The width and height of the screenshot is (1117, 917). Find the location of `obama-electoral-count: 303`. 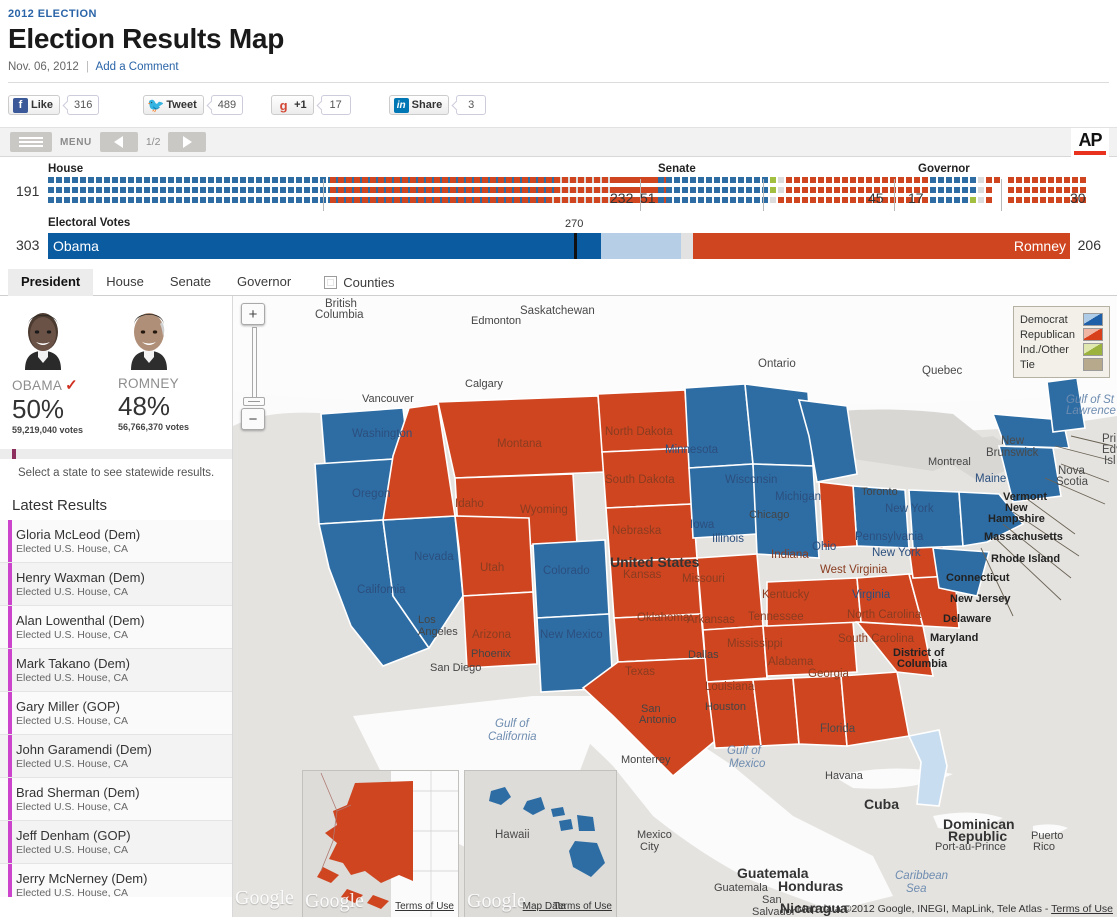

obama-electoral-count: 303 is located at coordinates (28, 245).